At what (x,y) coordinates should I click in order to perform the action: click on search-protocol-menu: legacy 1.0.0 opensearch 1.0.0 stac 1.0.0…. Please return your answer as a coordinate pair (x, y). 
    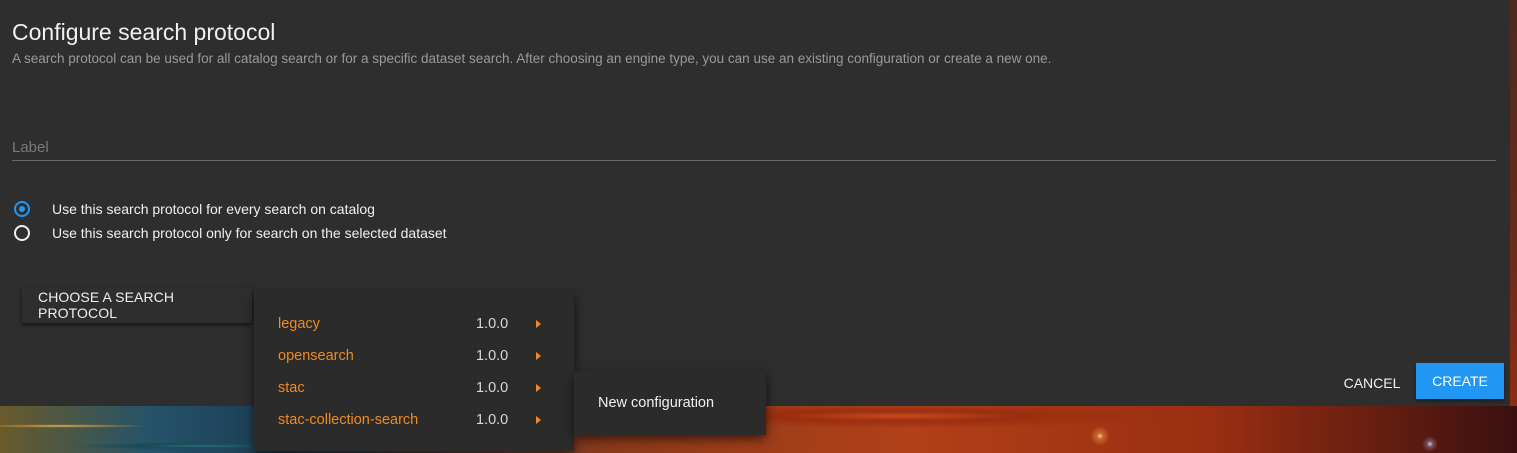
    Looking at the image, I should click on (414, 371).